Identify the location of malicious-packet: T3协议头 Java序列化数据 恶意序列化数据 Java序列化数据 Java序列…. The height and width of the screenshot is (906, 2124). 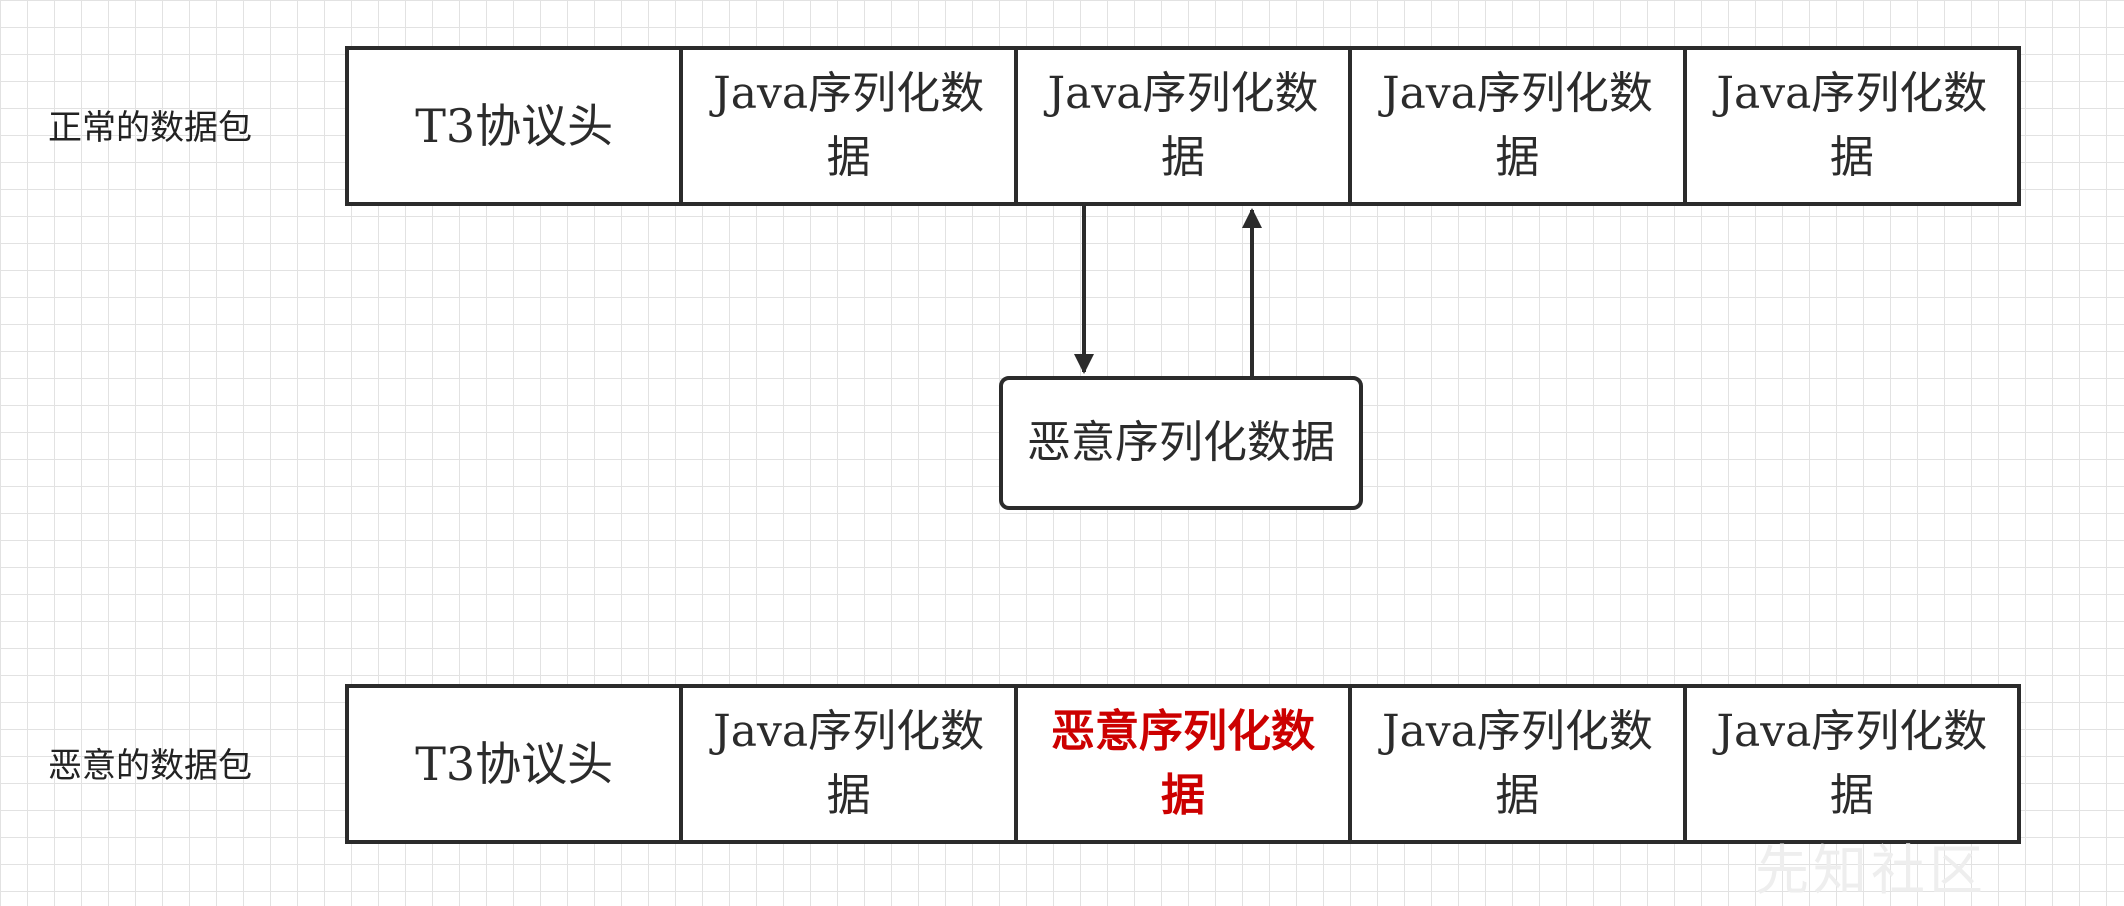
(1183, 764).